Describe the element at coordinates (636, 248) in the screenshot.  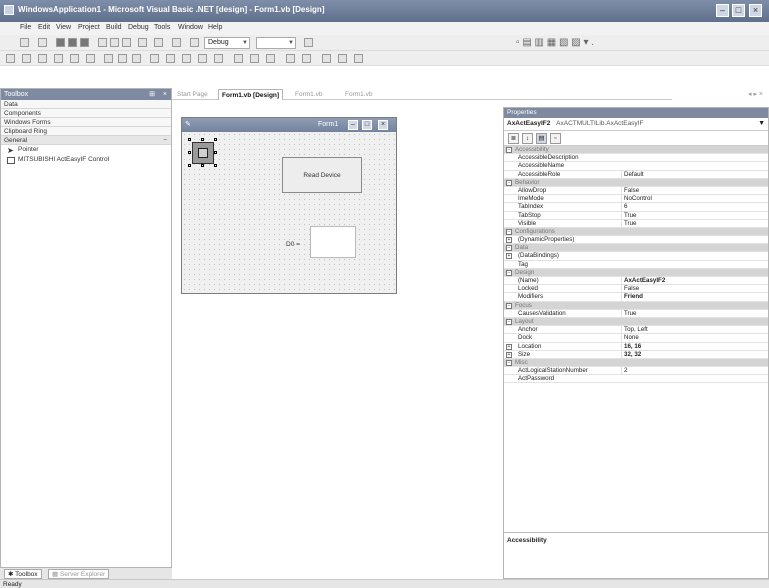
I see `property-category: − Data` at that location.